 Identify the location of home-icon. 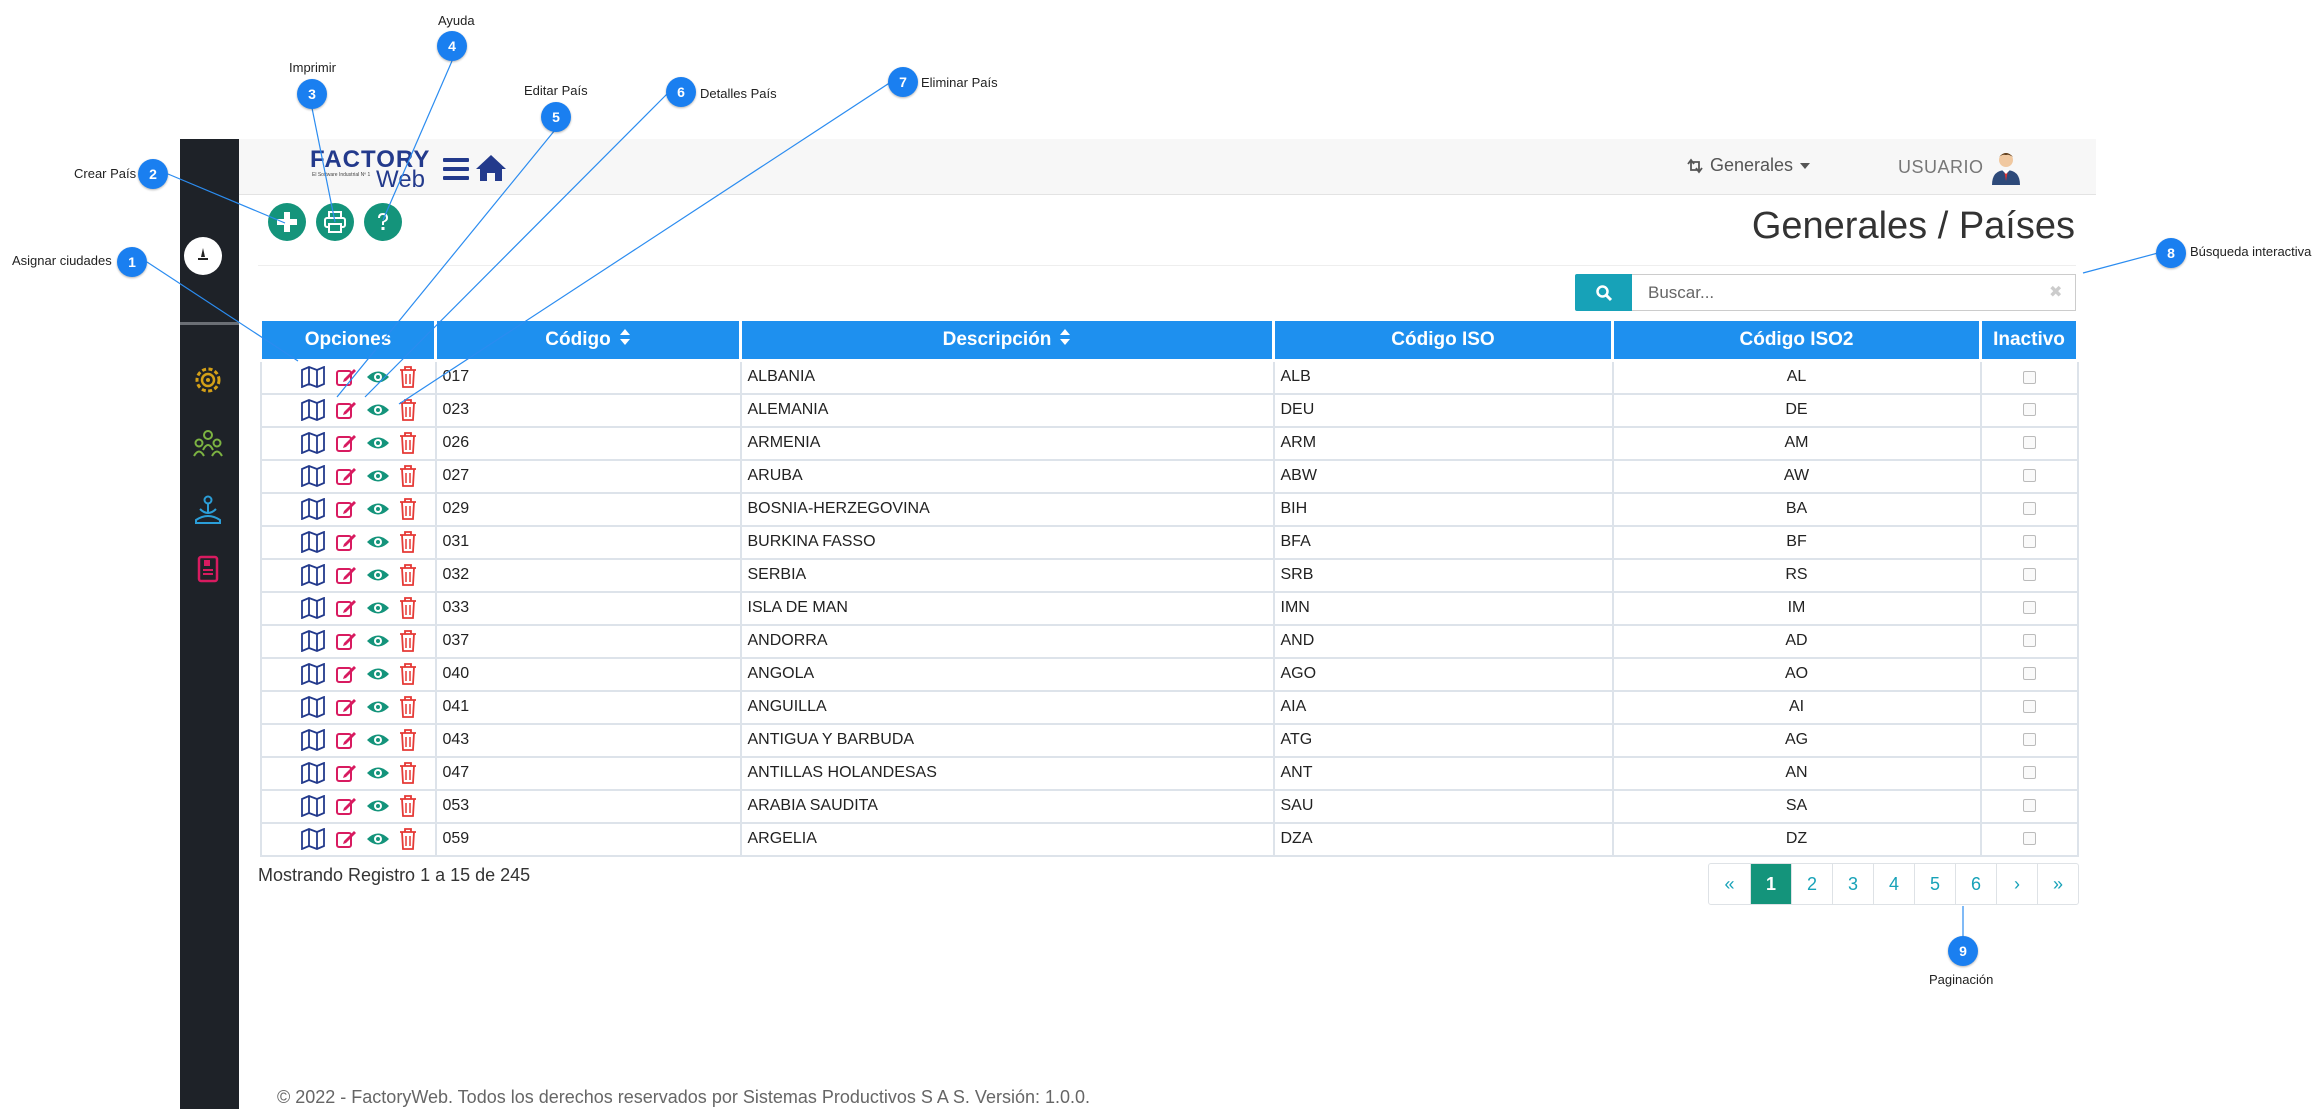
(491, 168).